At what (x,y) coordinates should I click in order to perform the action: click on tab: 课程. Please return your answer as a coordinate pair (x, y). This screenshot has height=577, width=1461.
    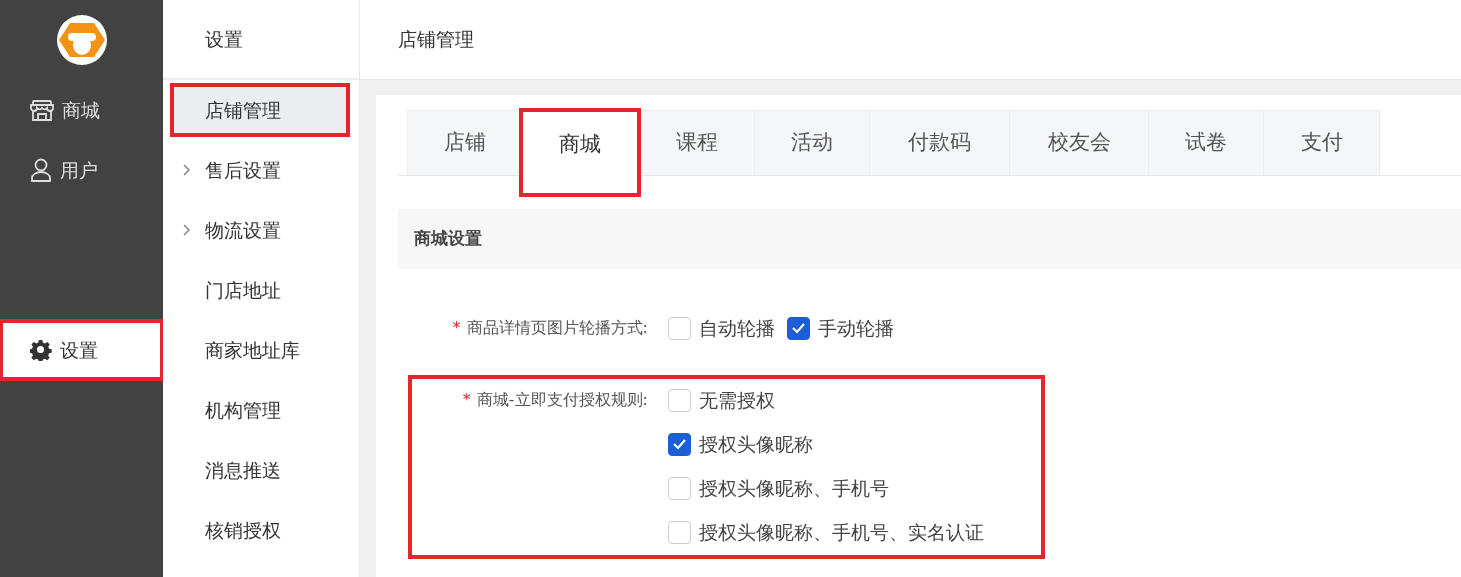
    Looking at the image, I should click on (696, 142).